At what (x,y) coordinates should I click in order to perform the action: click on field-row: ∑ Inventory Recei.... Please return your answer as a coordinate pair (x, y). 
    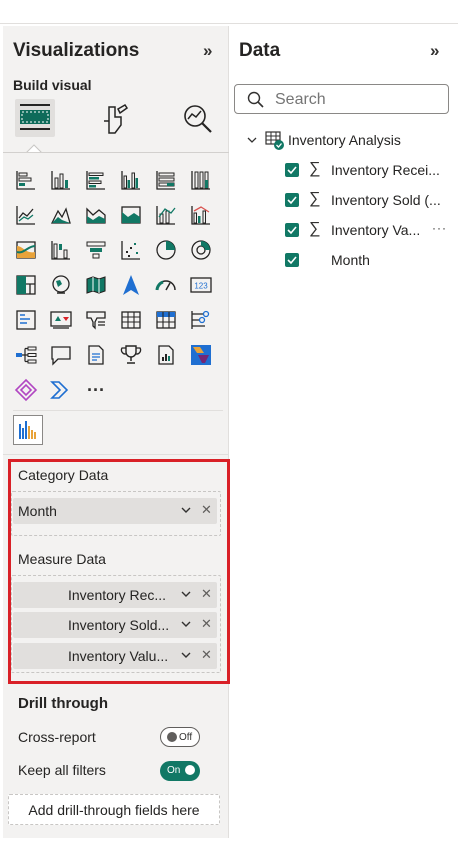
    Looking at the image, I should click on (370, 170).